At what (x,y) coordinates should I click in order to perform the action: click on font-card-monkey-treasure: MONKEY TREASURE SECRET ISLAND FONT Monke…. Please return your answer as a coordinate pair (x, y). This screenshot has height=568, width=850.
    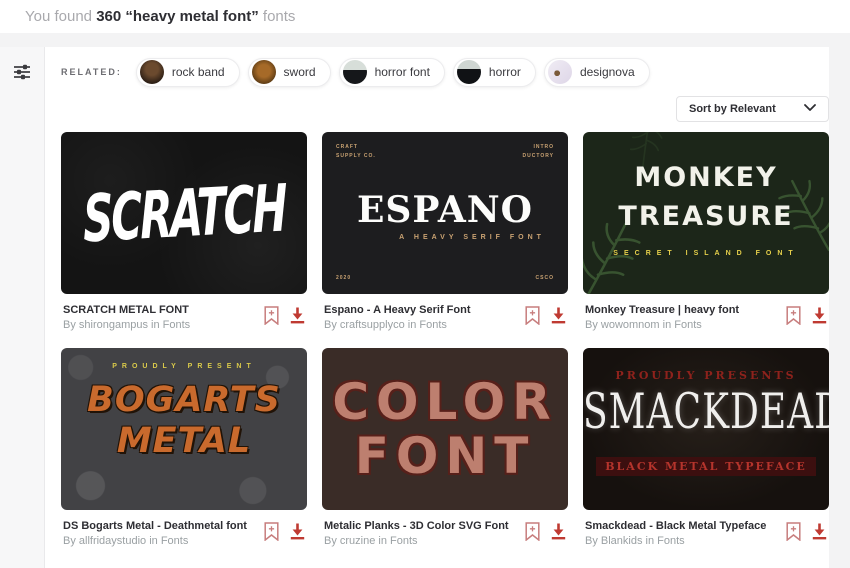
    Looking at the image, I should click on (706, 231).